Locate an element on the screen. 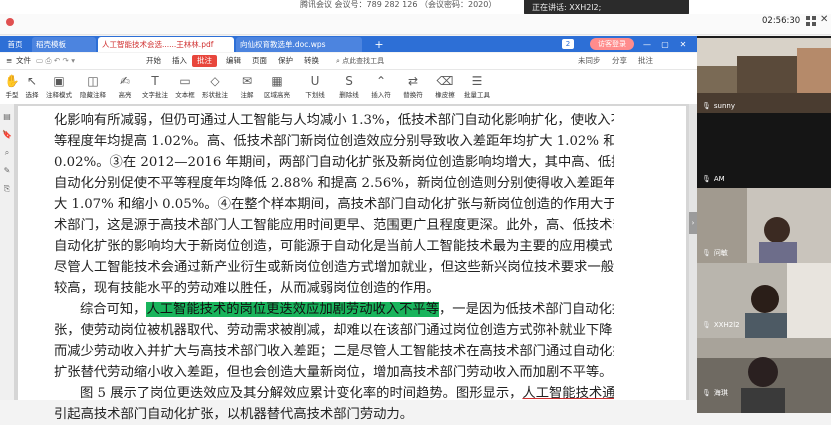 This screenshot has height=425, width=831. tool-highlight: ✍ 高亮 is located at coordinates (125, 87).